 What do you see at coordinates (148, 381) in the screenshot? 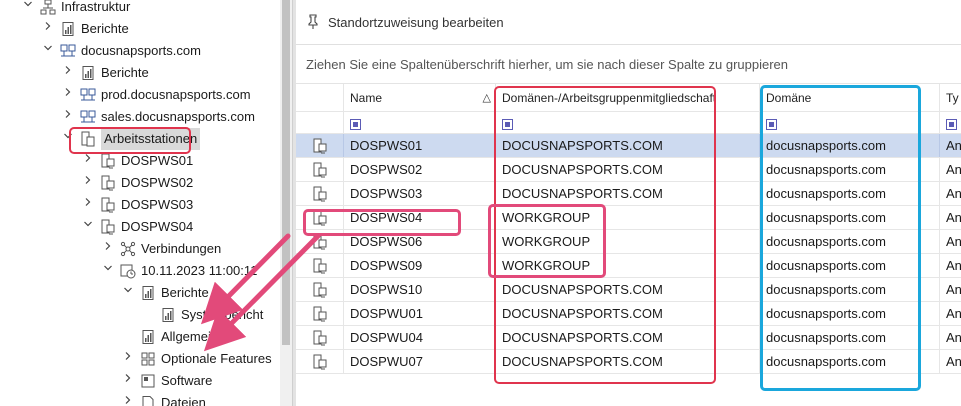
I see `software-icon` at bounding box center [148, 381].